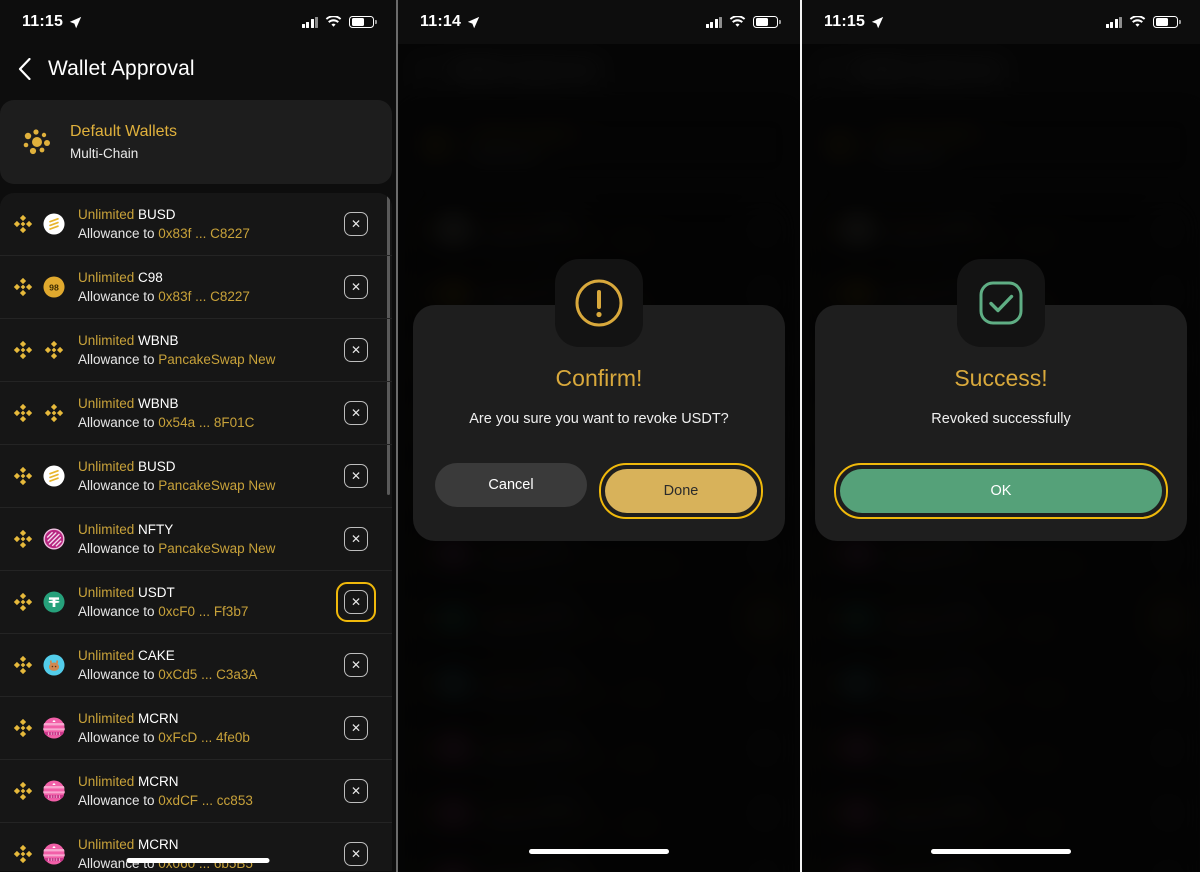  Describe the element at coordinates (1001, 400) in the screenshot. I see `success-dialog: Success! Revoked successfully OK` at that location.